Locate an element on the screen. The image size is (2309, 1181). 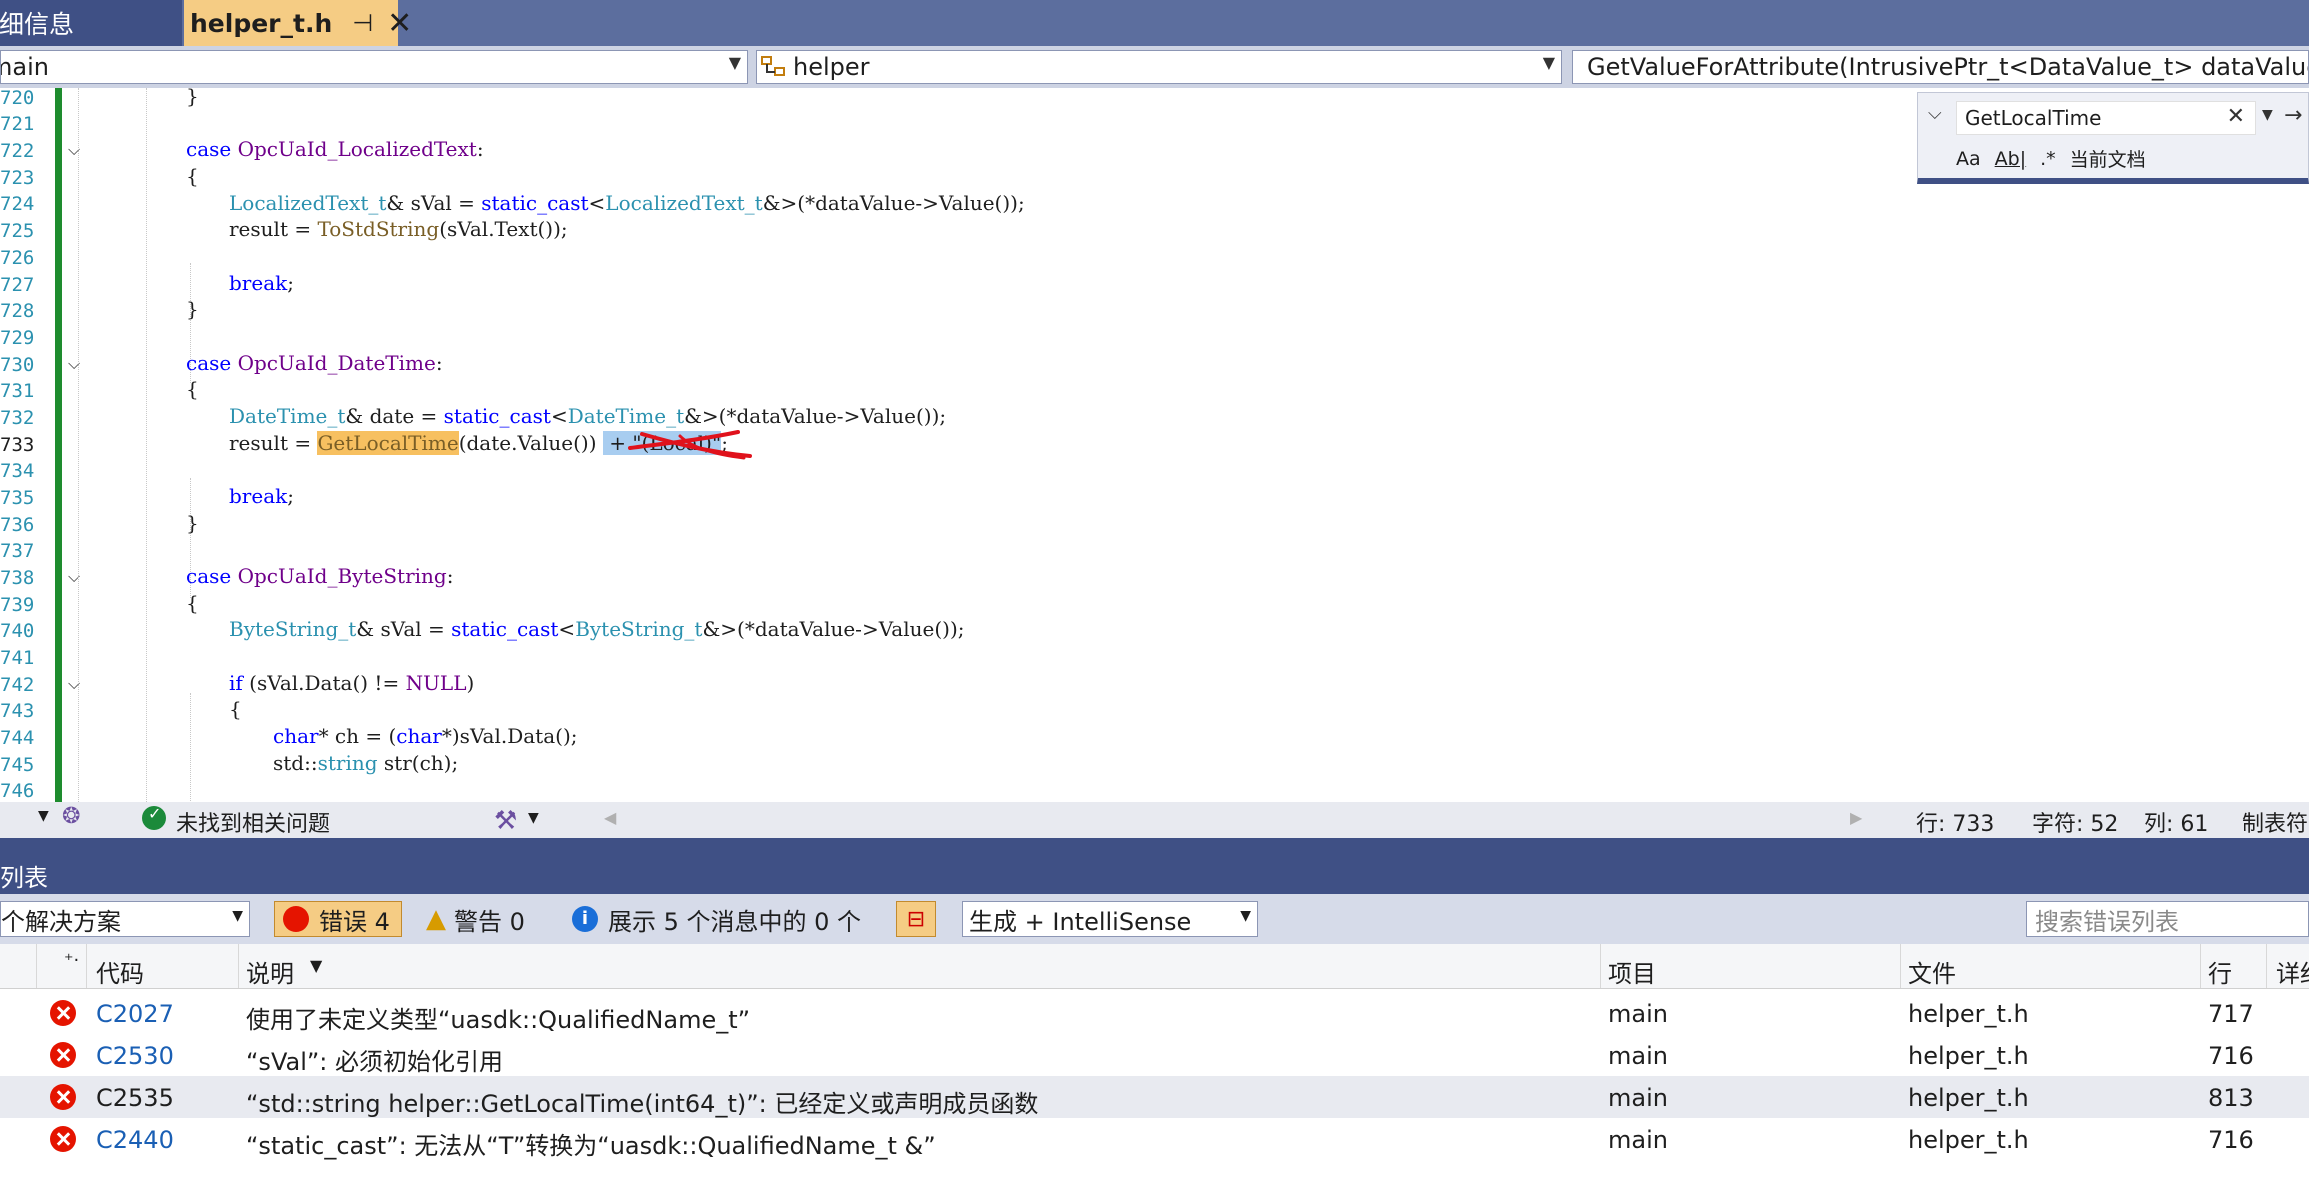
column-detail: 详细 is located at coordinates (2292, 971).